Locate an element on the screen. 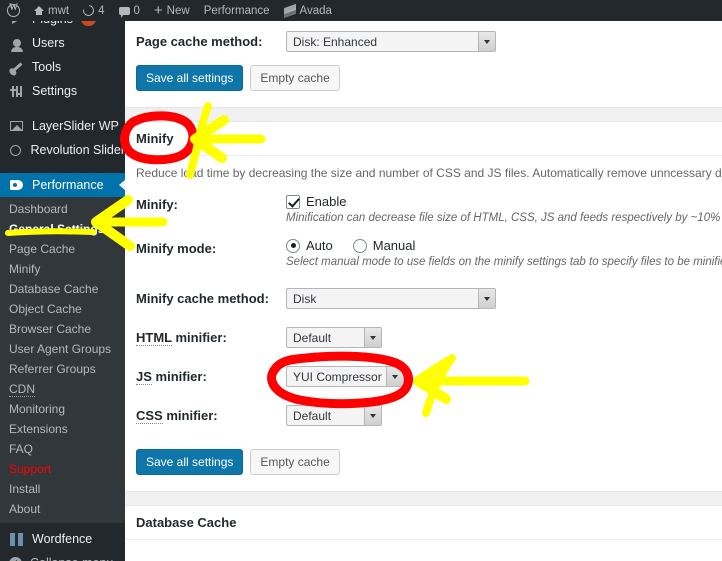  sidebar-item-label: Performance is located at coordinates (68, 185).